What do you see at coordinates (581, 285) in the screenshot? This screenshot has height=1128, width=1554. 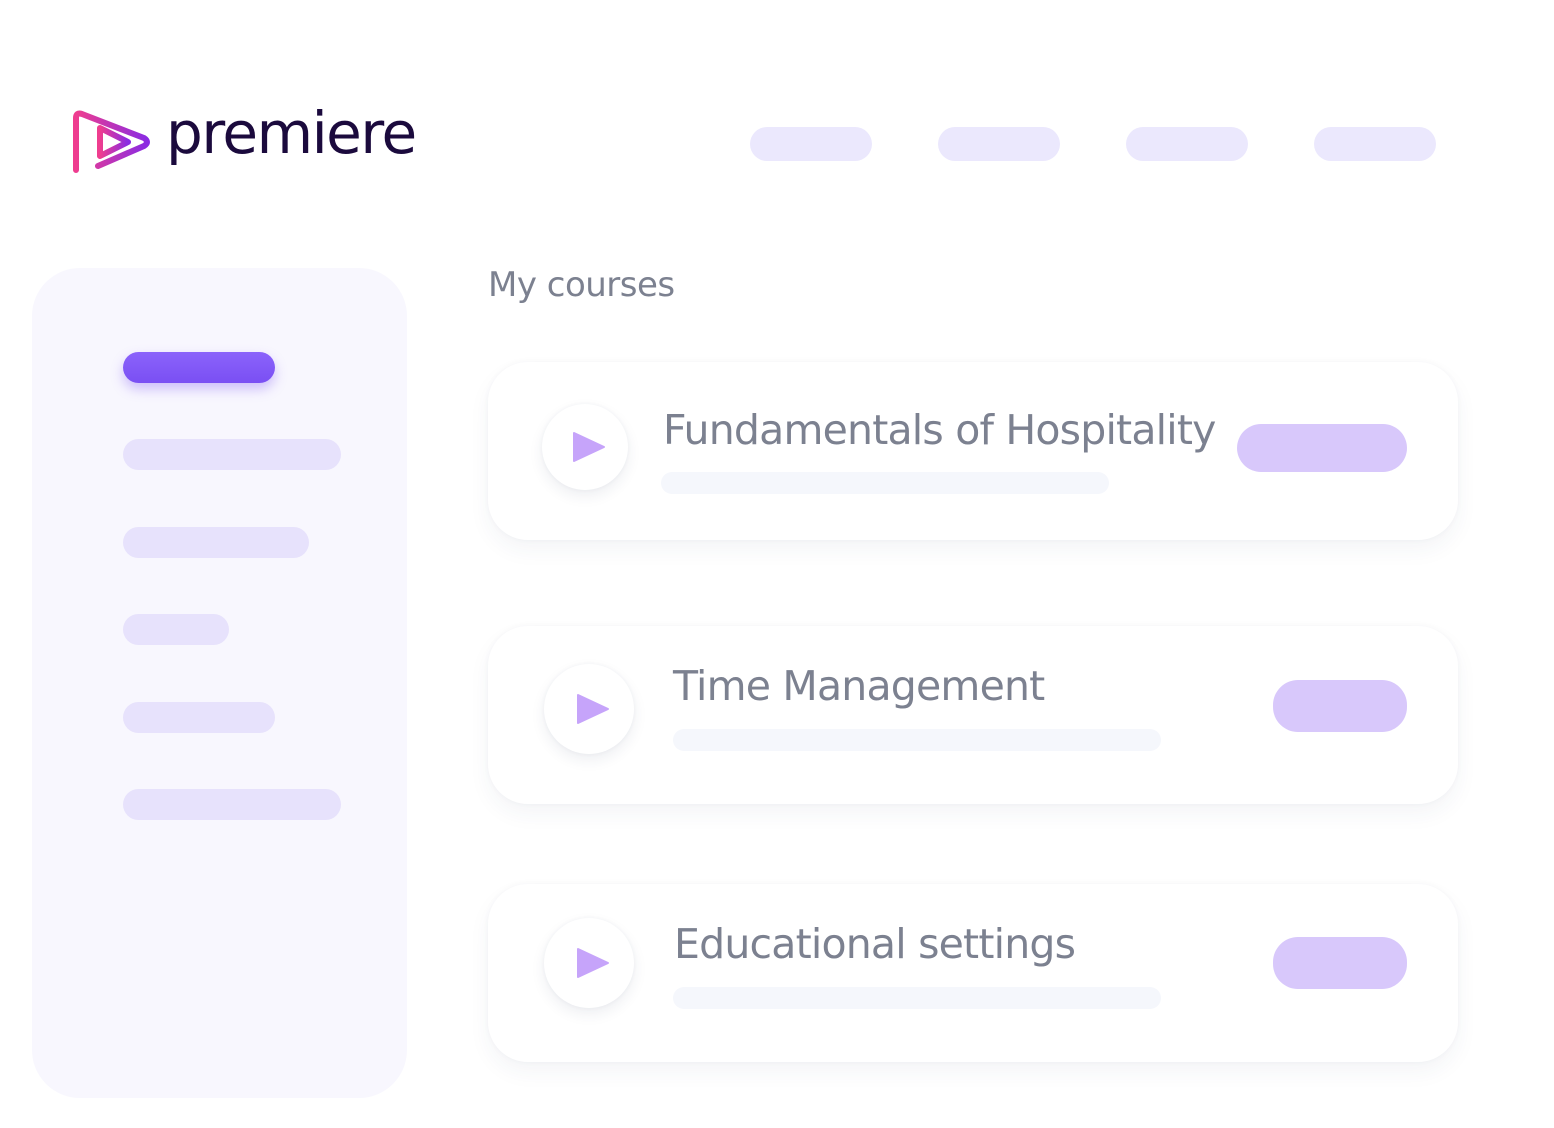 I see `page-title: My courses` at bounding box center [581, 285].